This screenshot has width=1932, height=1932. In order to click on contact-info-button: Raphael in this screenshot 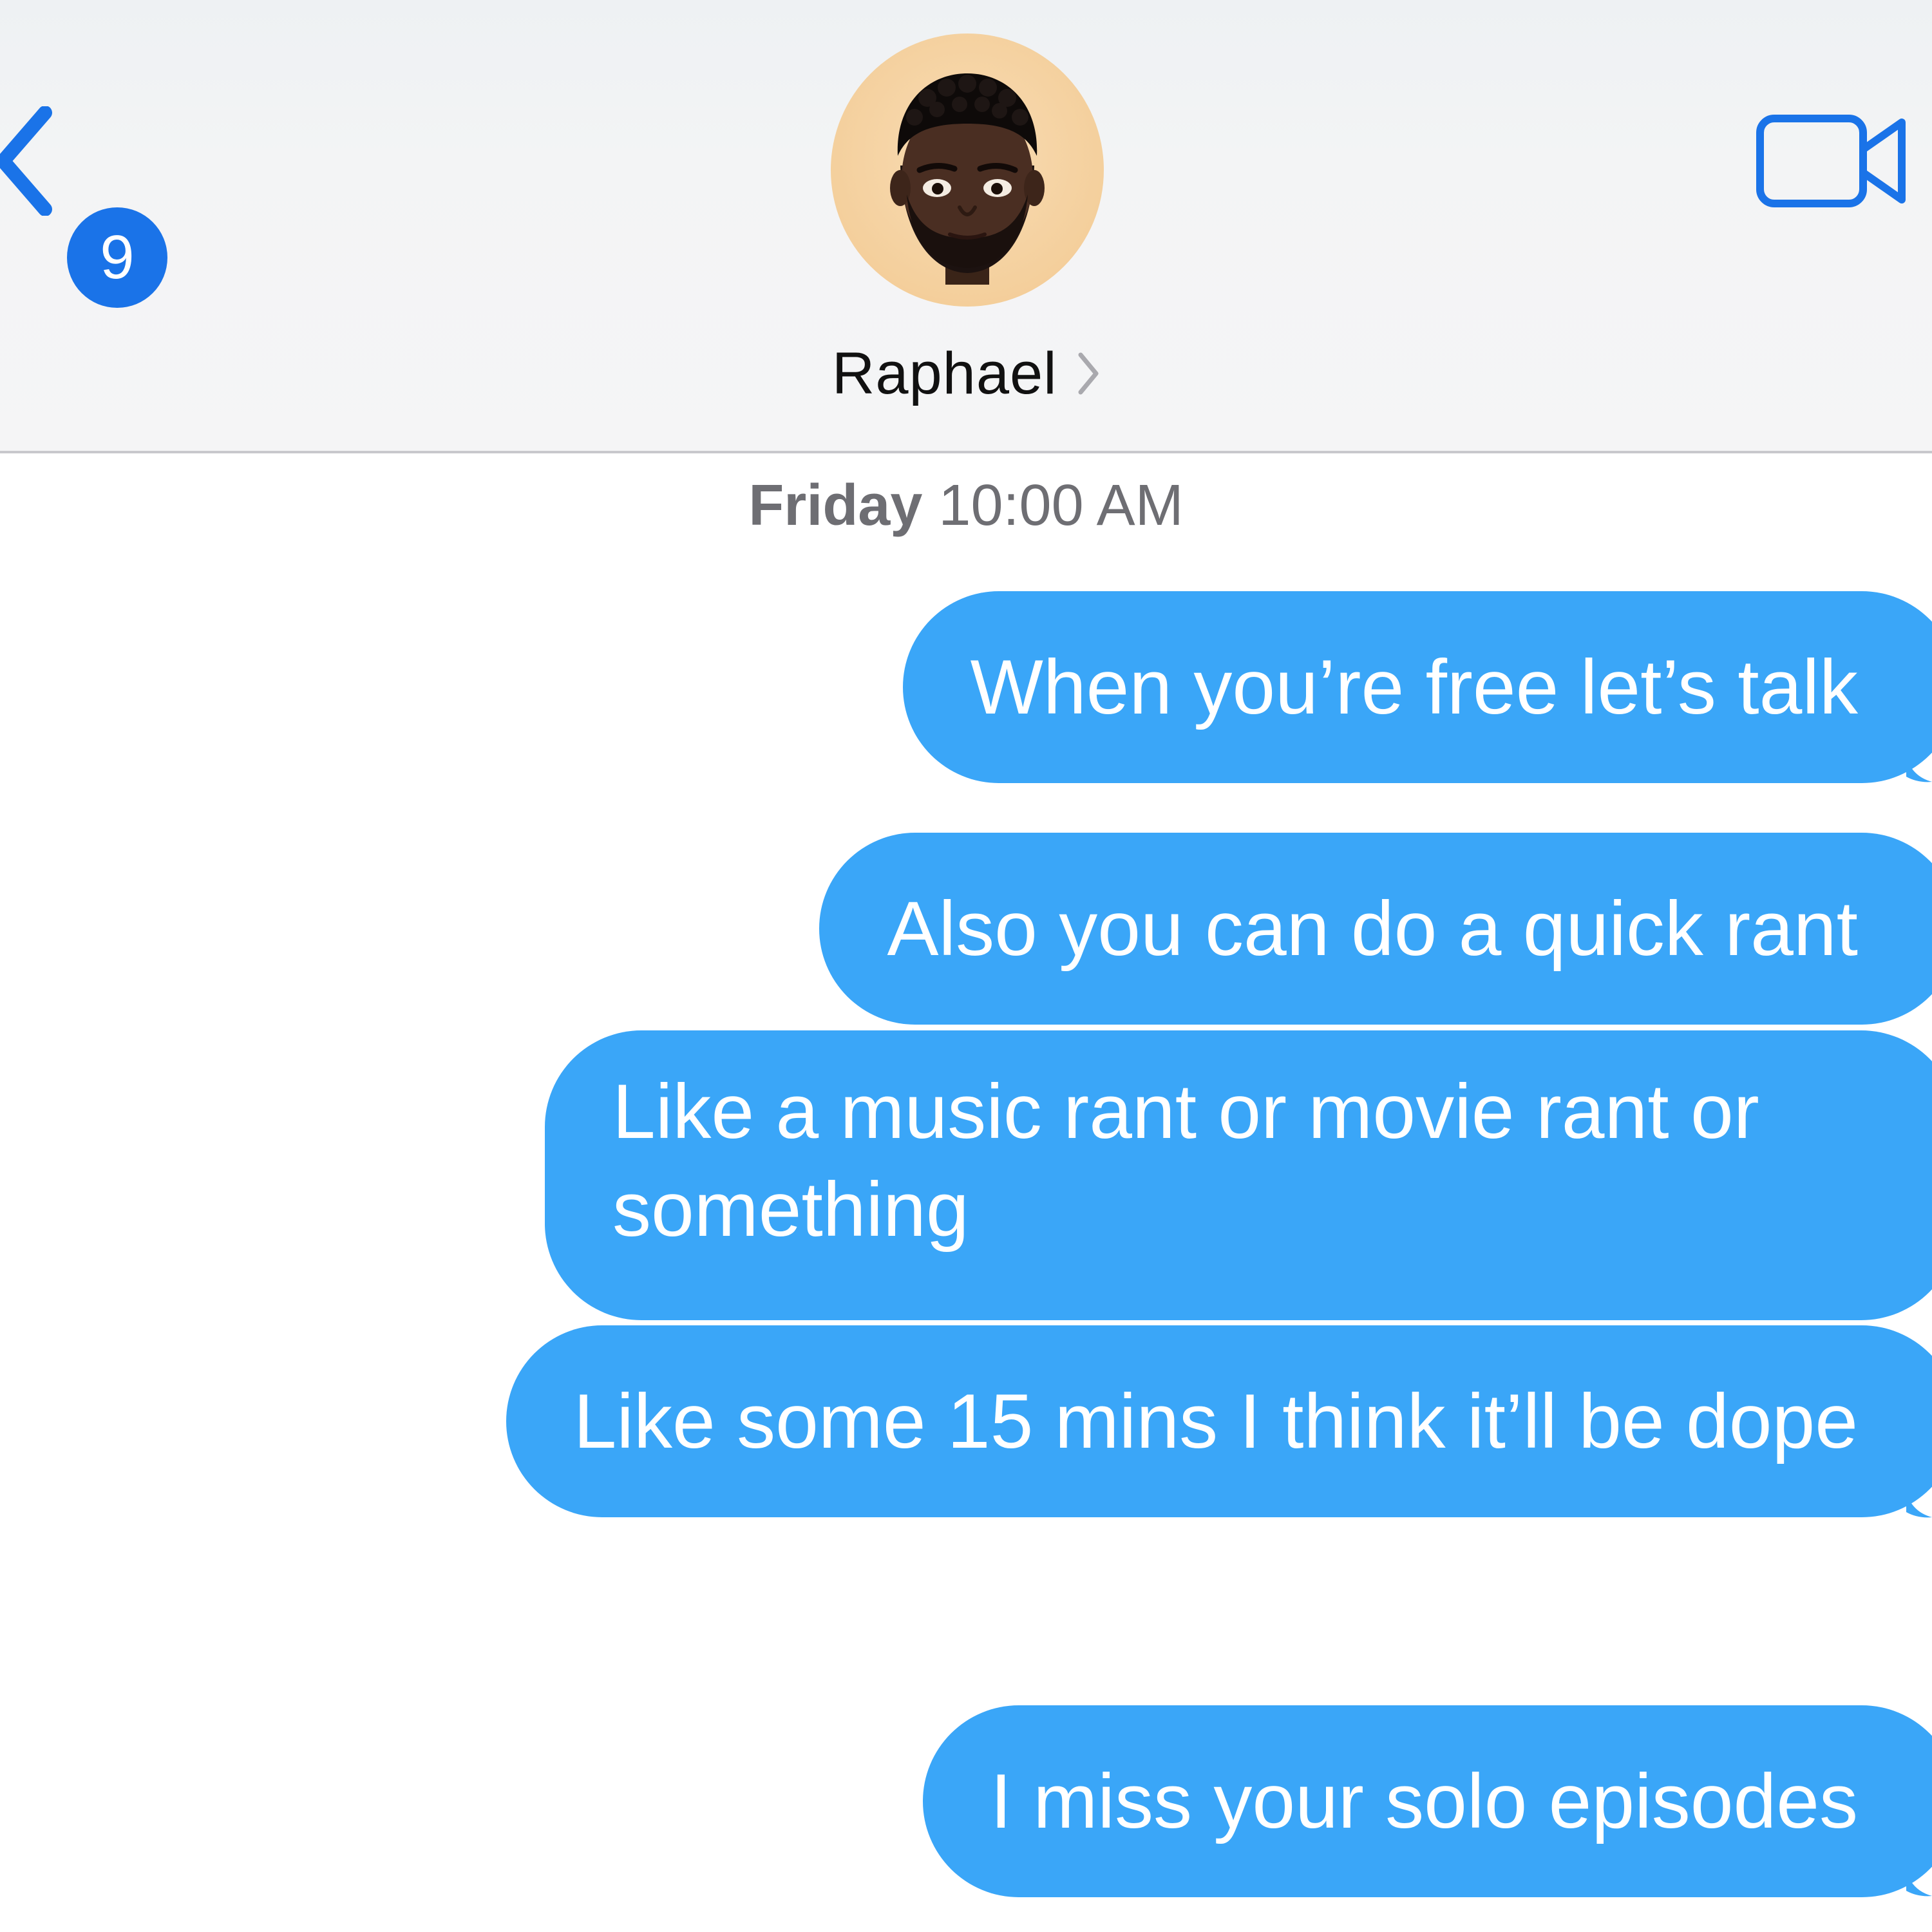, I will do `click(966, 373)`.